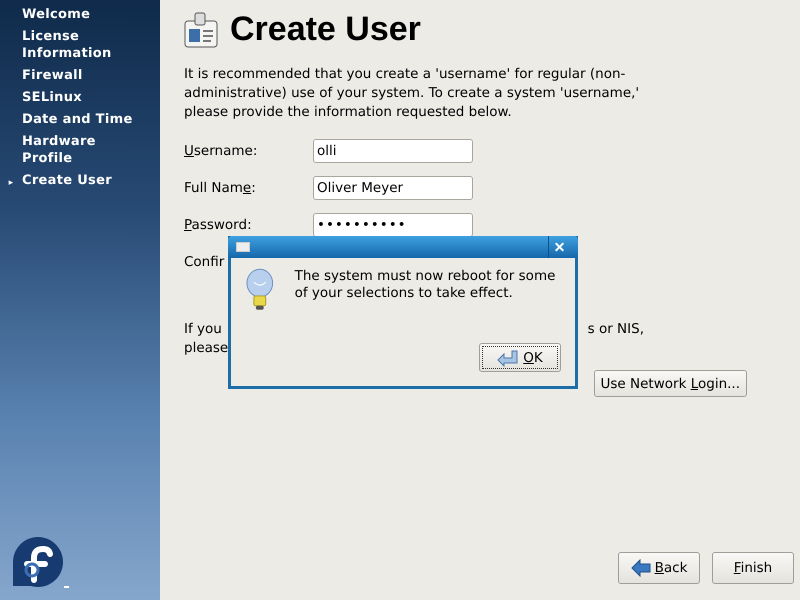  I want to click on intro-text: It is recommended that you create a 'username' for regular (non-administrative) use of your system. To create a system 'username,' please provide the information requested below., so click(412, 93).